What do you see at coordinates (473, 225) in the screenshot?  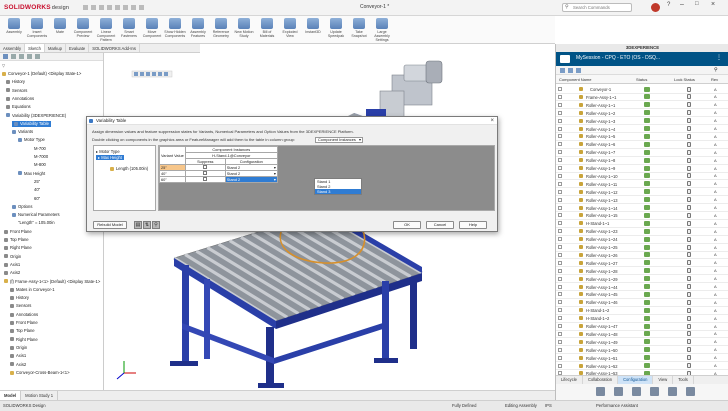 I see `help-button: Help` at bounding box center [473, 225].